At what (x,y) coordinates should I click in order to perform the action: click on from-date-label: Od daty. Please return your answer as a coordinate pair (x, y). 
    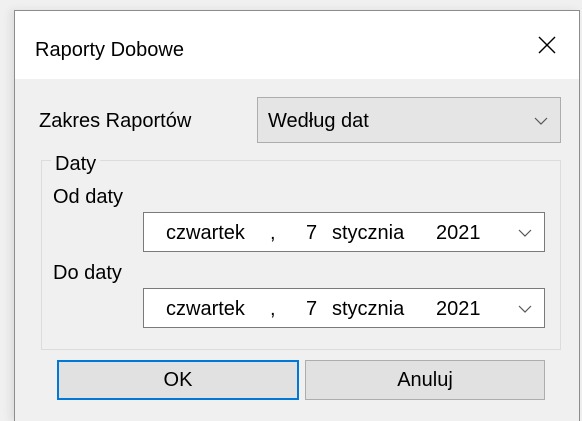
    Looking at the image, I should click on (88, 197).